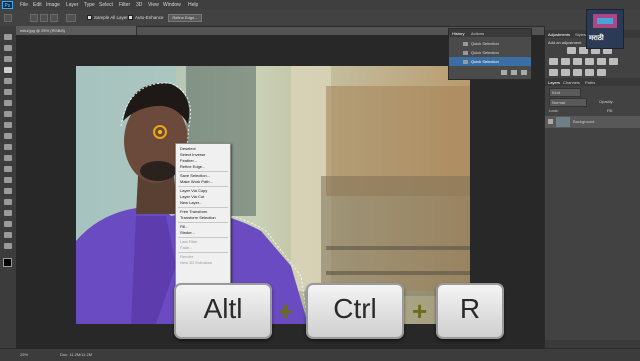  I want to click on context-menu-separator, so click(203, 186).